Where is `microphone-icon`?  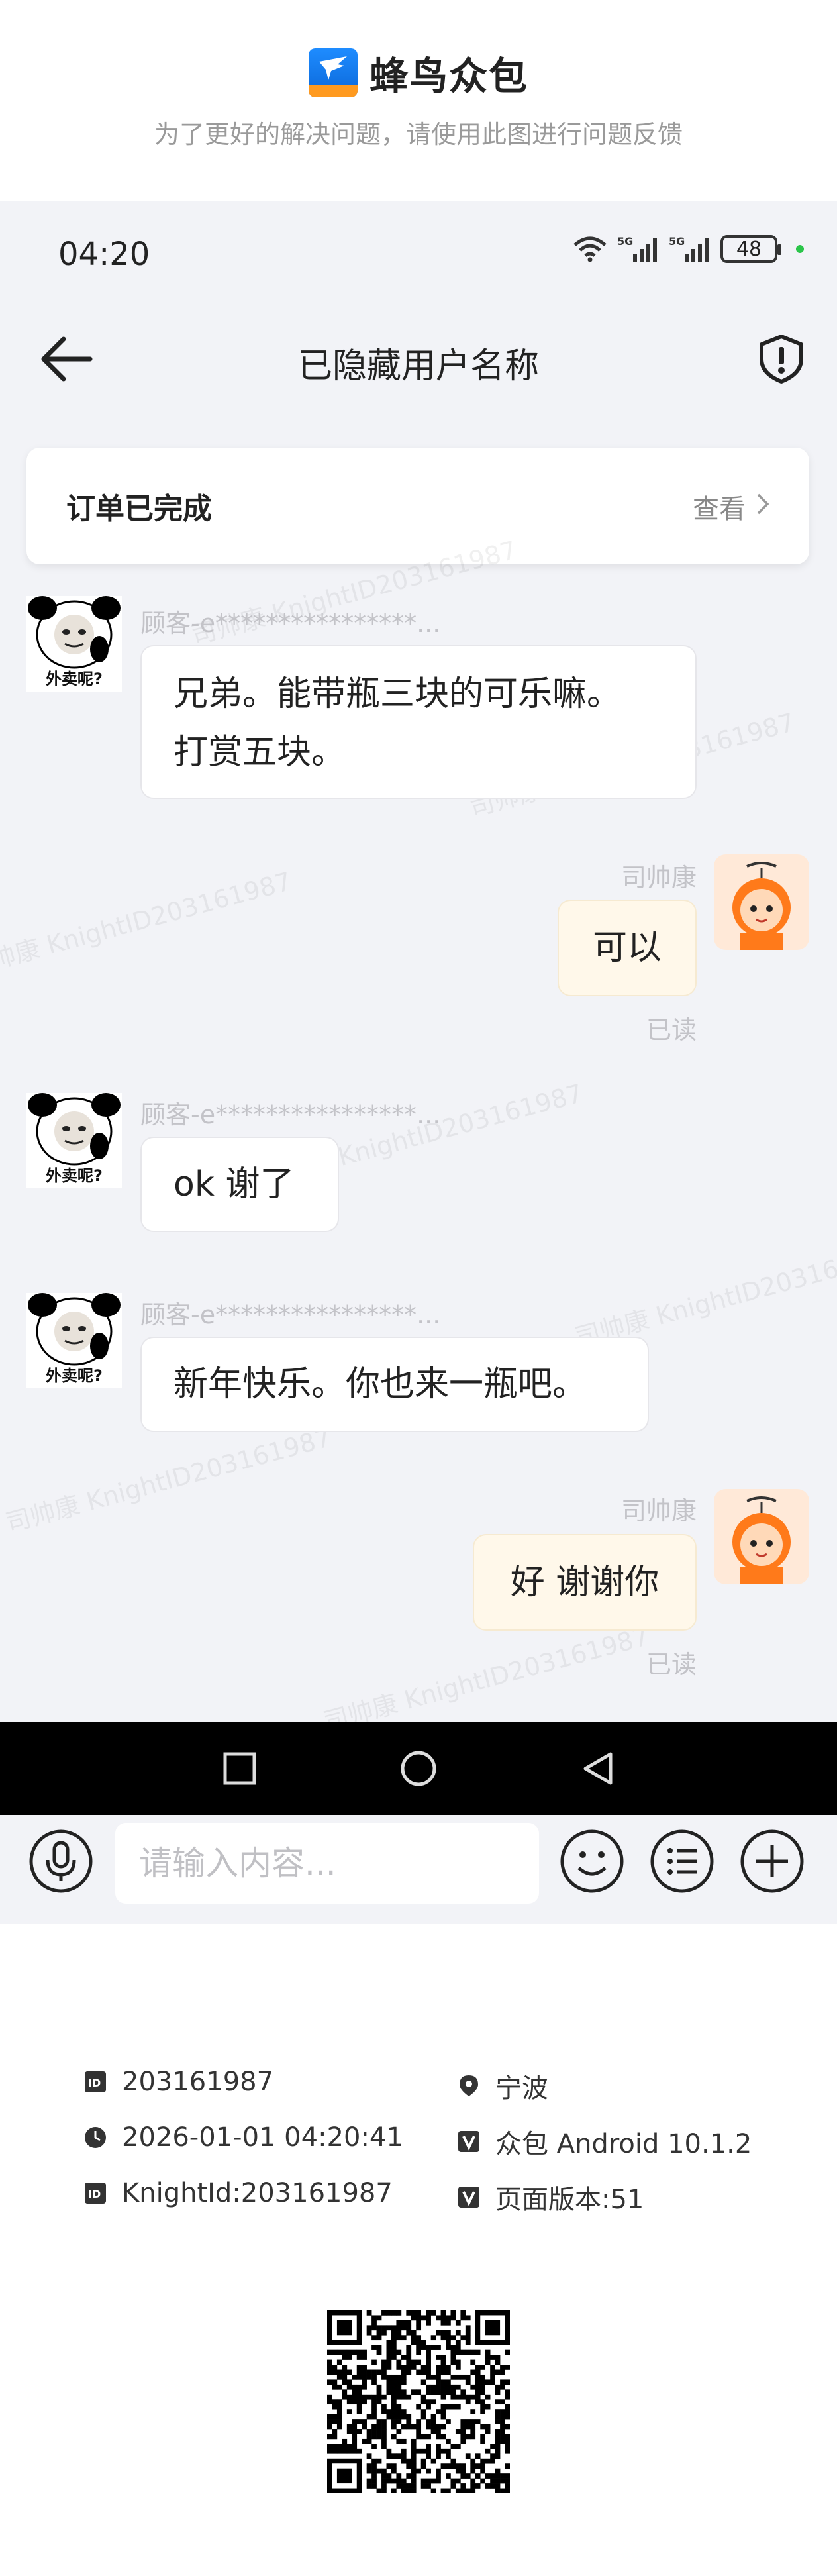
microphone-icon is located at coordinates (61, 1861).